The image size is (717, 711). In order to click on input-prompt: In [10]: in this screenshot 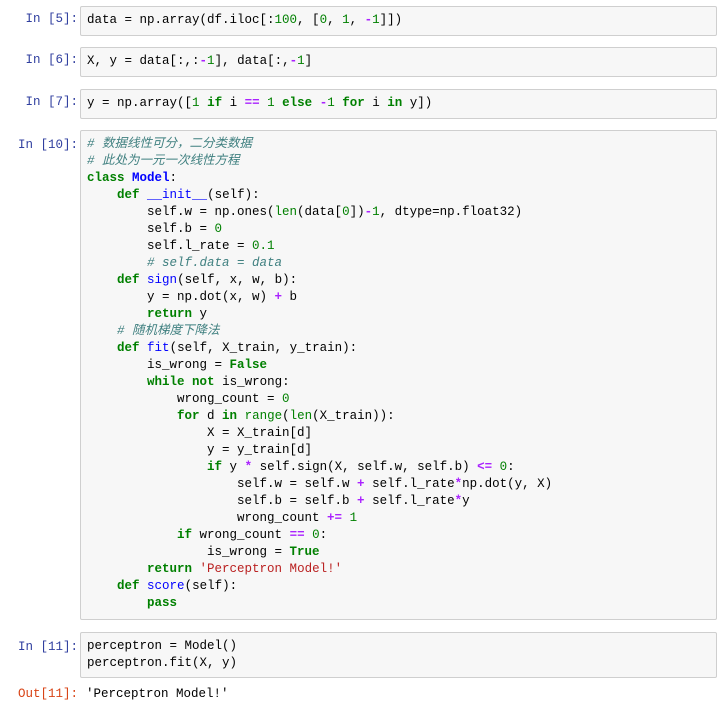, I will do `click(47, 145)`.